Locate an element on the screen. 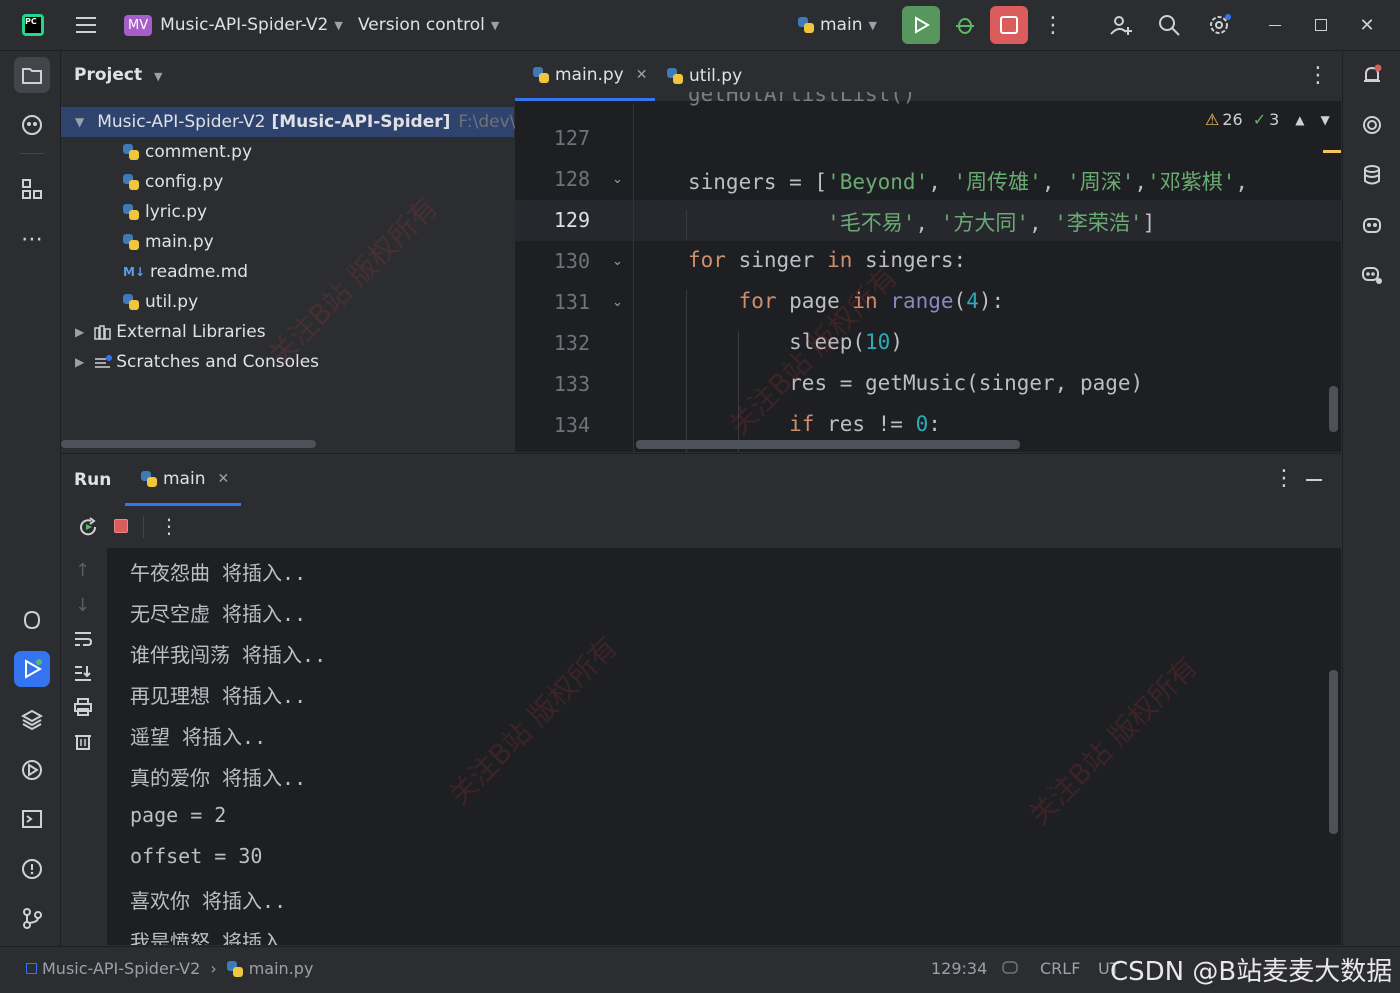 The width and height of the screenshot is (1400, 993). run-tab-main: main ✕ is located at coordinates (183, 480).